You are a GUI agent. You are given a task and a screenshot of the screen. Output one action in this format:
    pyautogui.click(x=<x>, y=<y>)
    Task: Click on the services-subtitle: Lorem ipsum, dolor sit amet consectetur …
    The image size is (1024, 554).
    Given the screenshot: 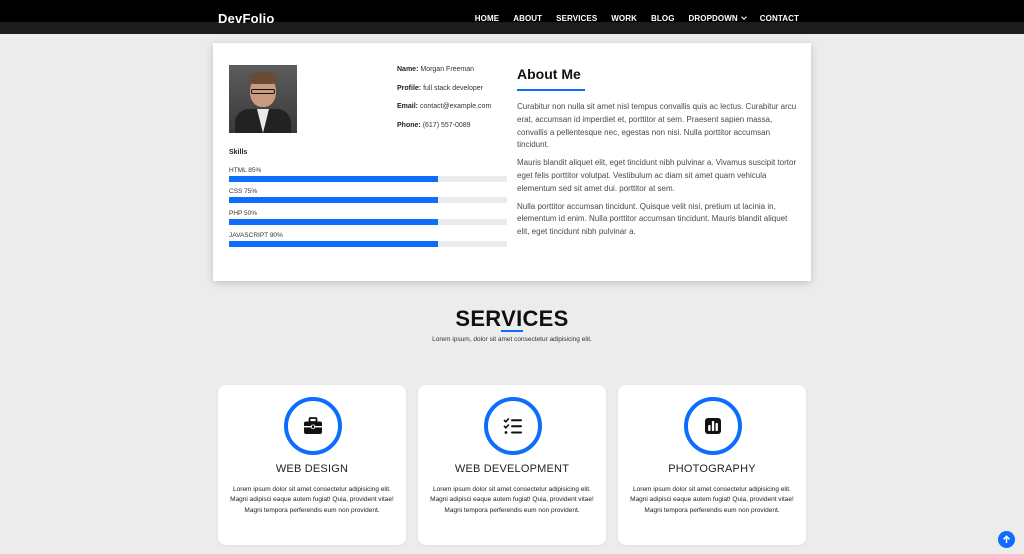 What is the action you would take?
    pyautogui.click(x=512, y=339)
    